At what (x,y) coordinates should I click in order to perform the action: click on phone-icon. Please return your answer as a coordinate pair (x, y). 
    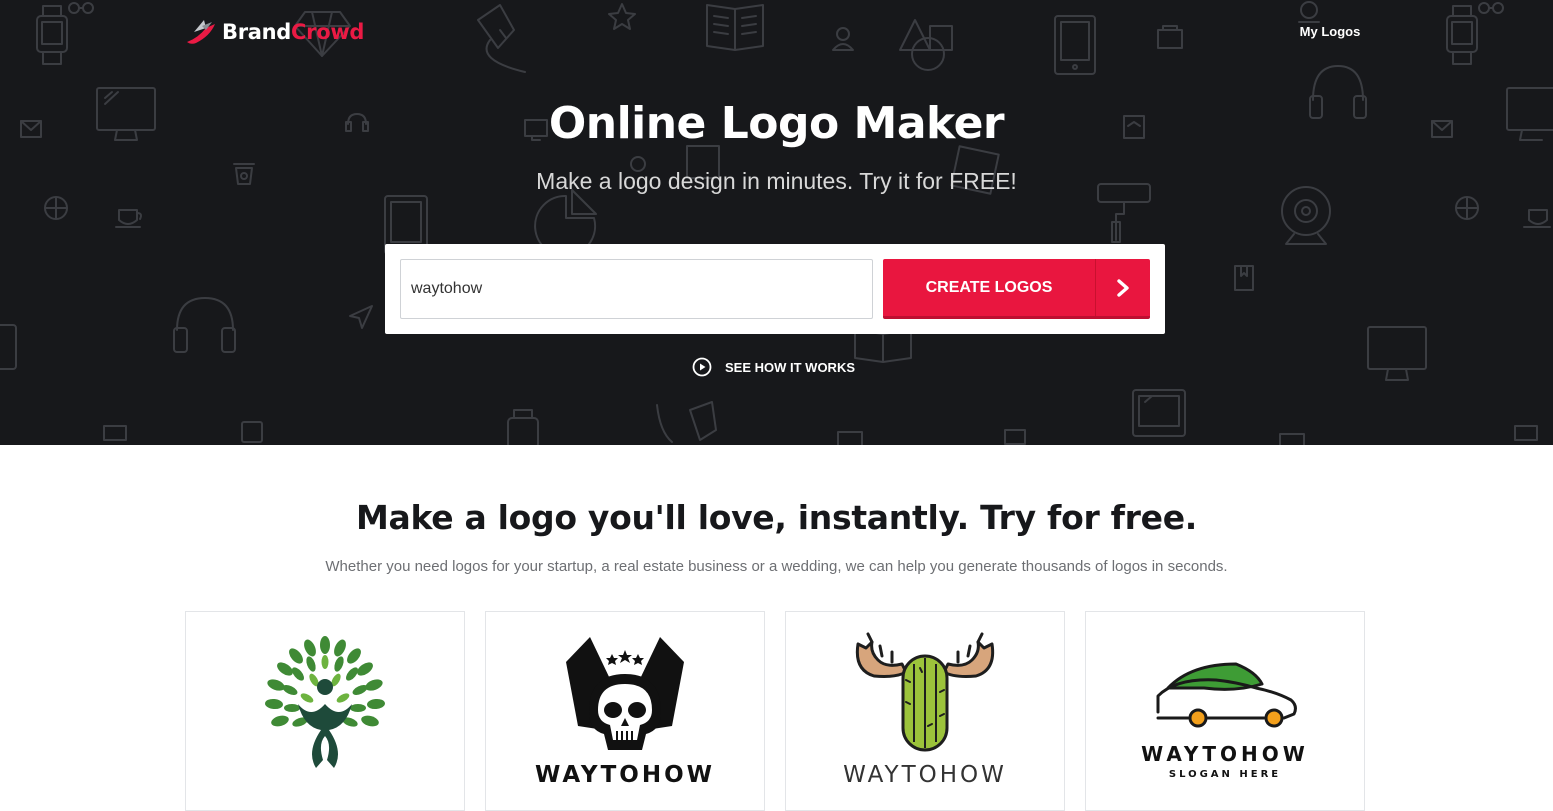
    Looking at the image, I should click on (8, 347).